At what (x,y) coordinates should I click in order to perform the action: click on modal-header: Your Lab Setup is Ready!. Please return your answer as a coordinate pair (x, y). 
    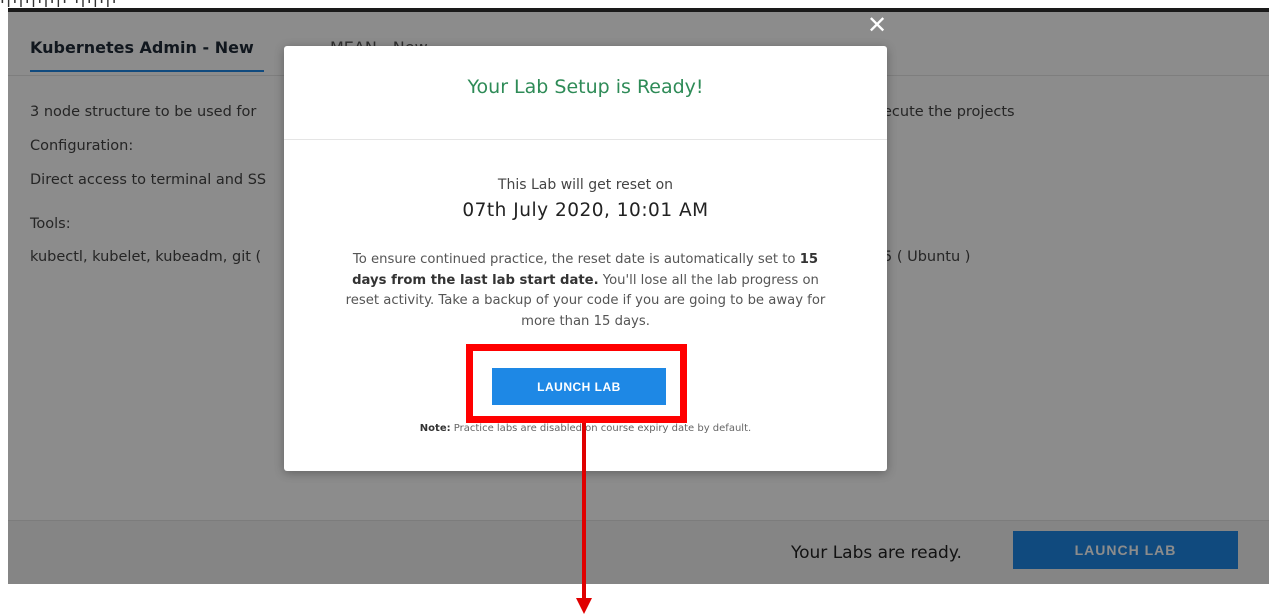
    Looking at the image, I should click on (585, 93).